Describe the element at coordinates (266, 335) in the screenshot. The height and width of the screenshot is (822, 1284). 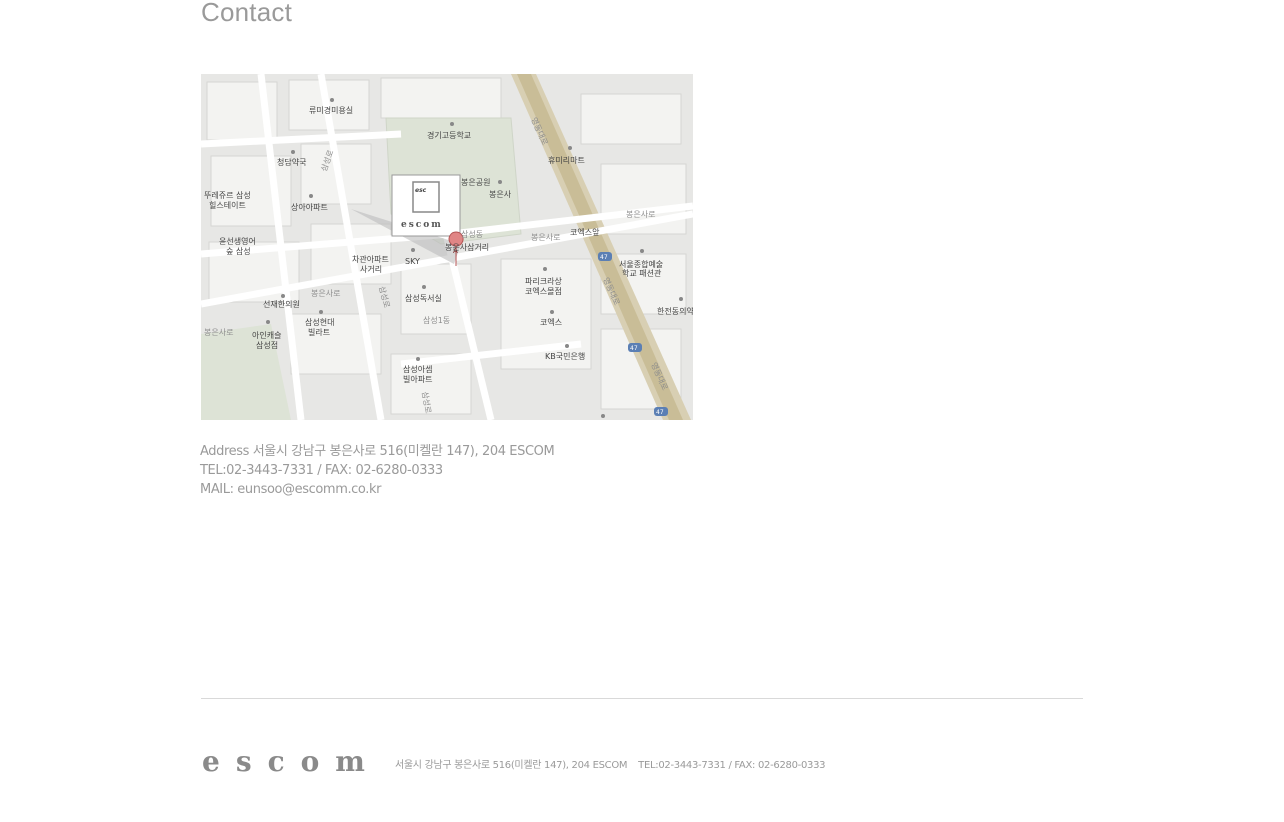
I see `map-poi-label: 아인캐슬` at that location.